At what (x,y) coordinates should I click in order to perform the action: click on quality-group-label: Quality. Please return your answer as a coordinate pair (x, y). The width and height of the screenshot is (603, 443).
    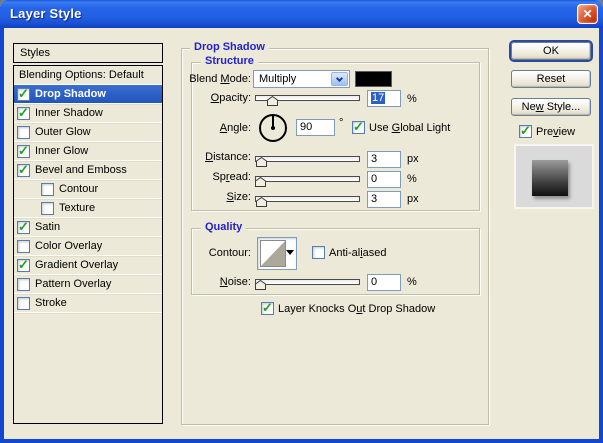
    Looking at the image, I should click on (224, 227).